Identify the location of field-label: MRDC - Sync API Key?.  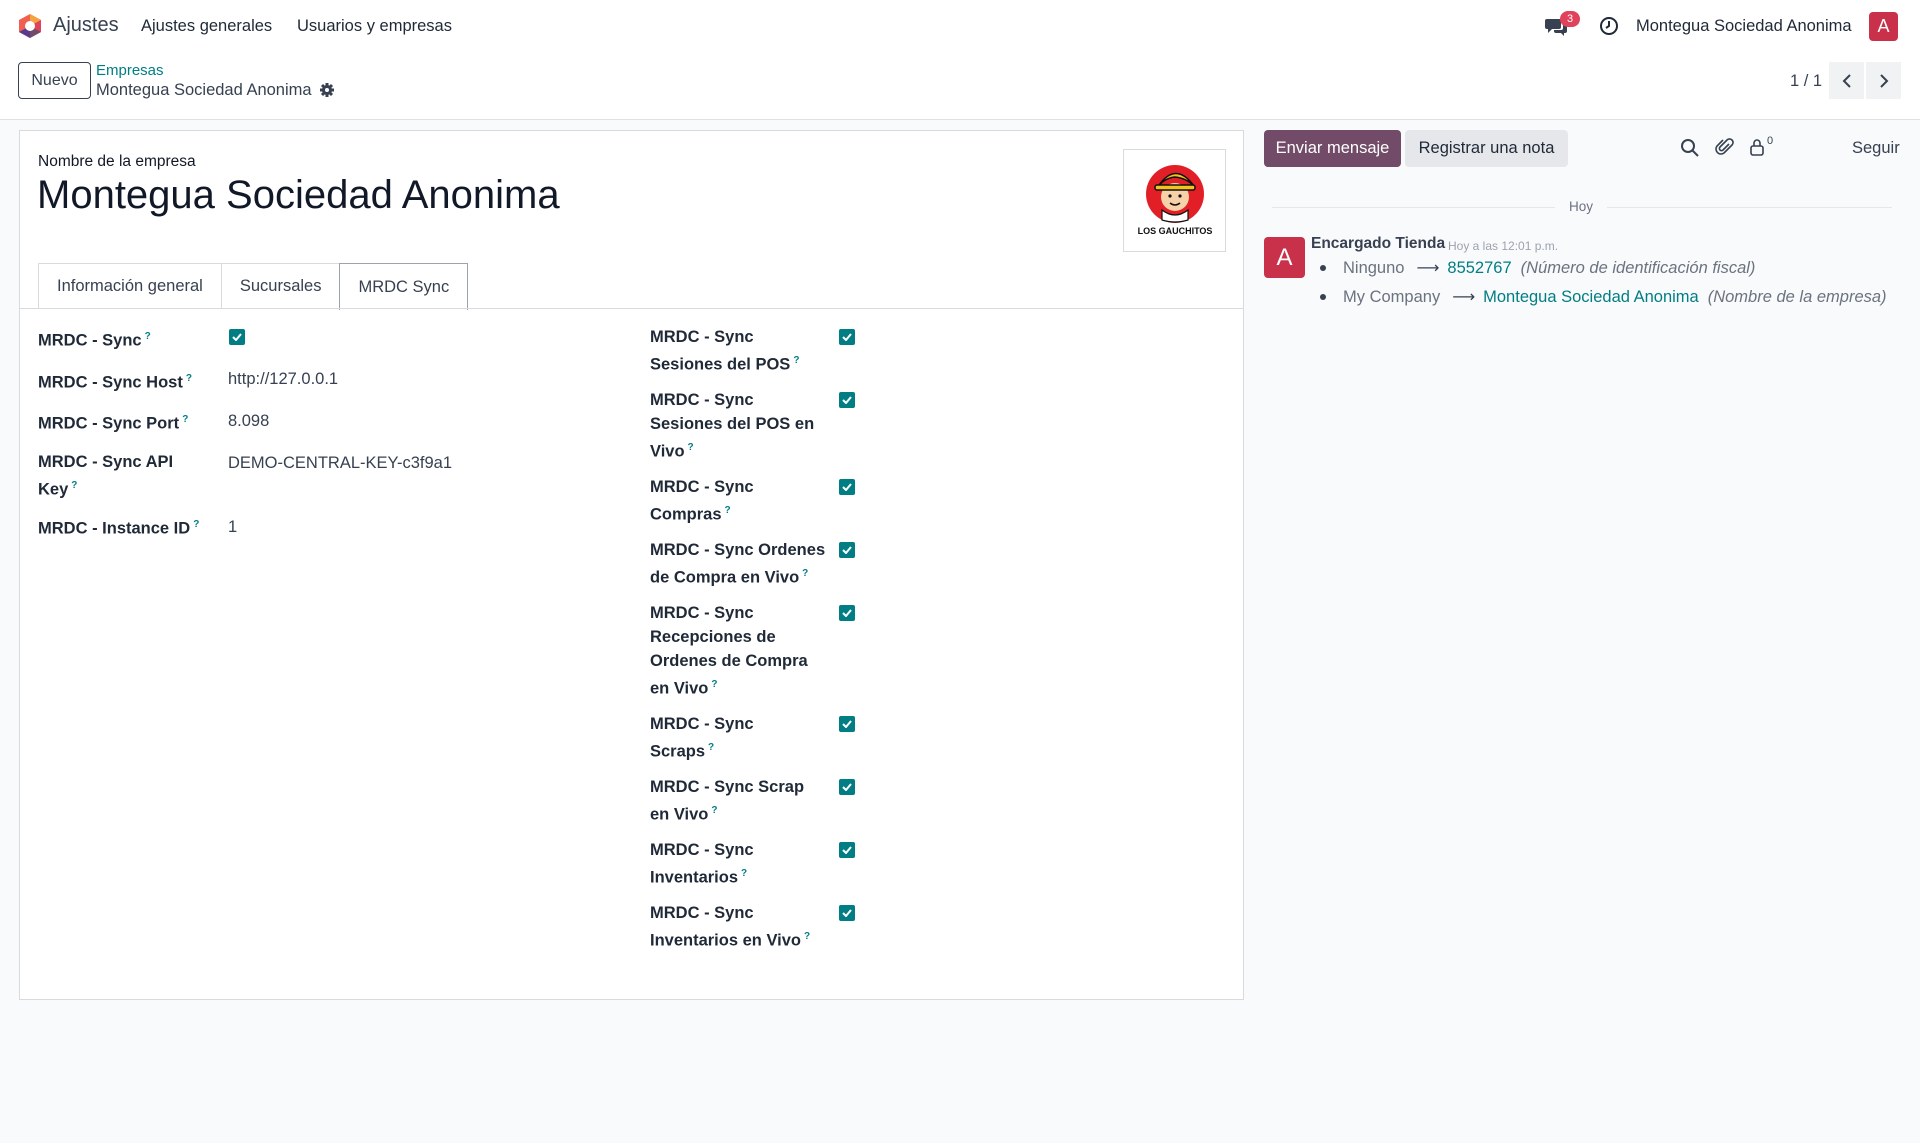
(106, 476).